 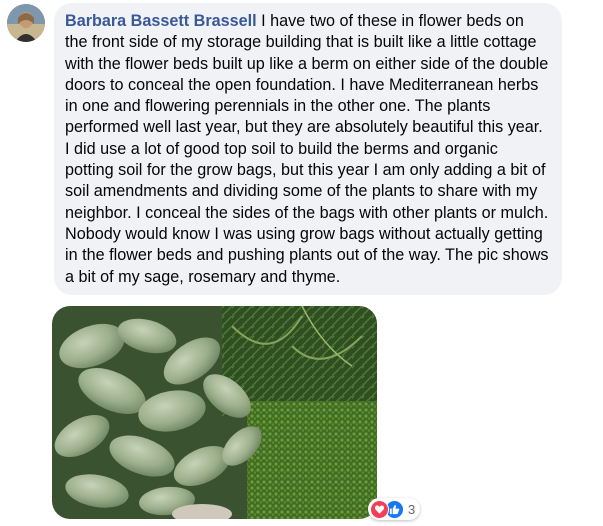 What do you see at coordinates (161, 21) in the screenshot?
I see `comment-author-link: Barbara Bassett Brassell` at bounding box center [161, 21].